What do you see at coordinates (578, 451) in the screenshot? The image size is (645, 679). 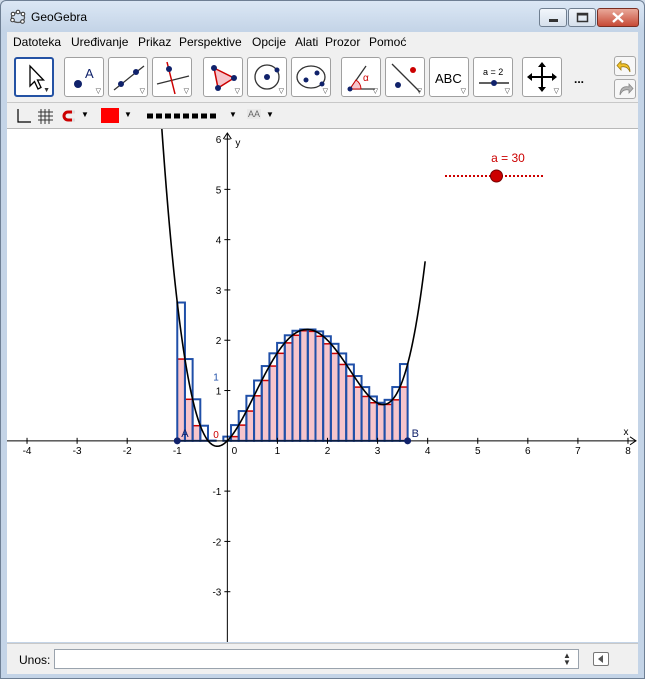 I see `x-tick-label: 7` at bounding box center [578, 451].